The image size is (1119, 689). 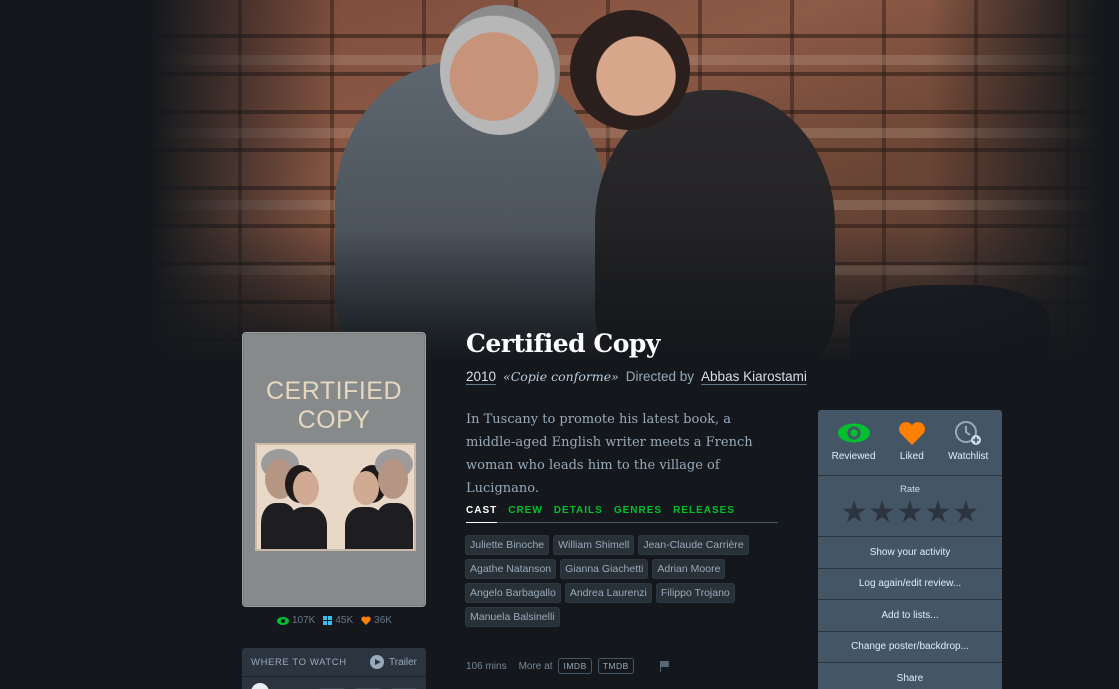 What do you see at coordinates (608, 593) in the screenshot?
I see `cast-member-link: Andrea Laurenzi` at bounding box center [608, 593].